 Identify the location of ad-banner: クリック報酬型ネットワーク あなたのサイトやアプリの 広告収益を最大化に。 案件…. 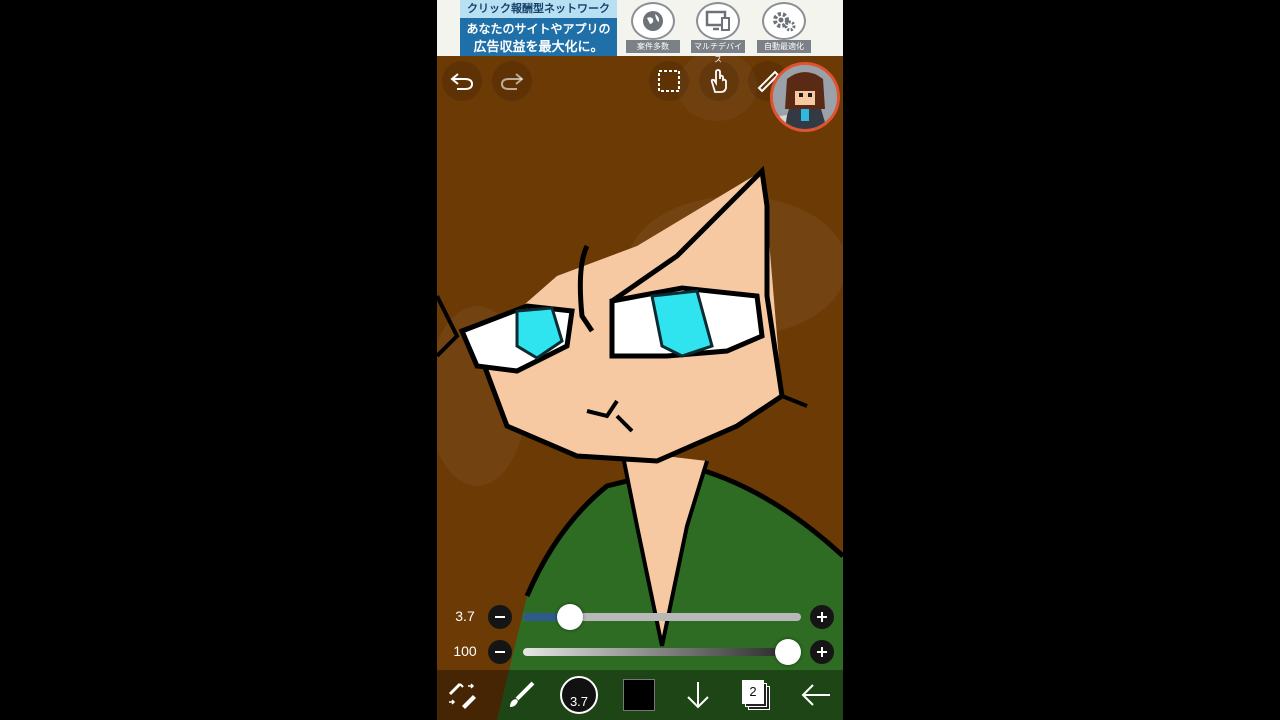
(640, 32).